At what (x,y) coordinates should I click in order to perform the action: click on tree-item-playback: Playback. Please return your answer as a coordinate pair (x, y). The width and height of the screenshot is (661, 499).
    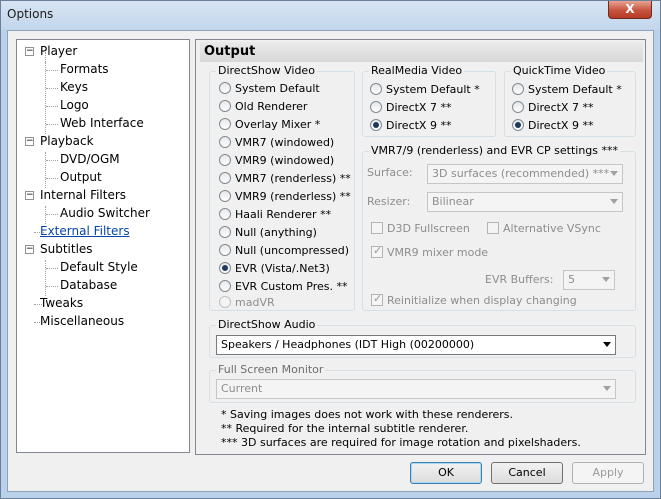
    Looking at the image, I should click on (67, 141).